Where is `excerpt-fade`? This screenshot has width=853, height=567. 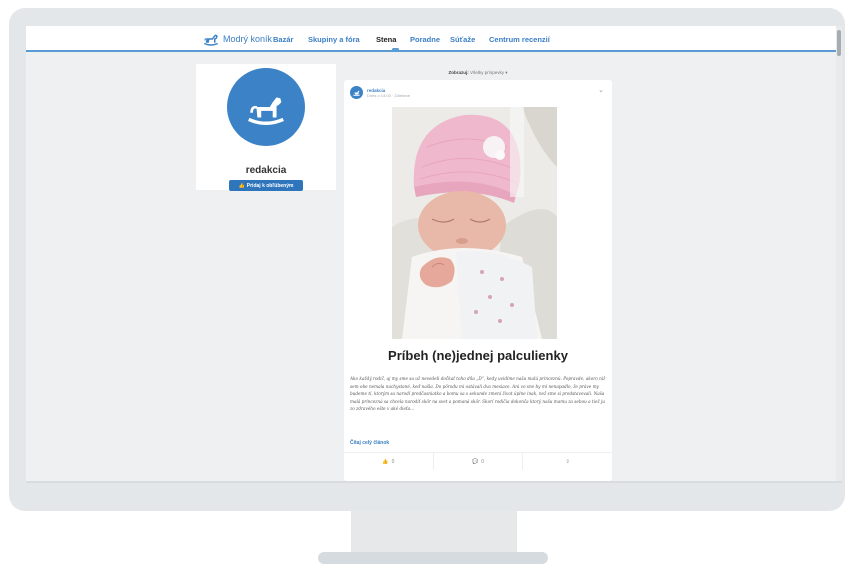
excerpt-fade is located at coordinates (478, 427).